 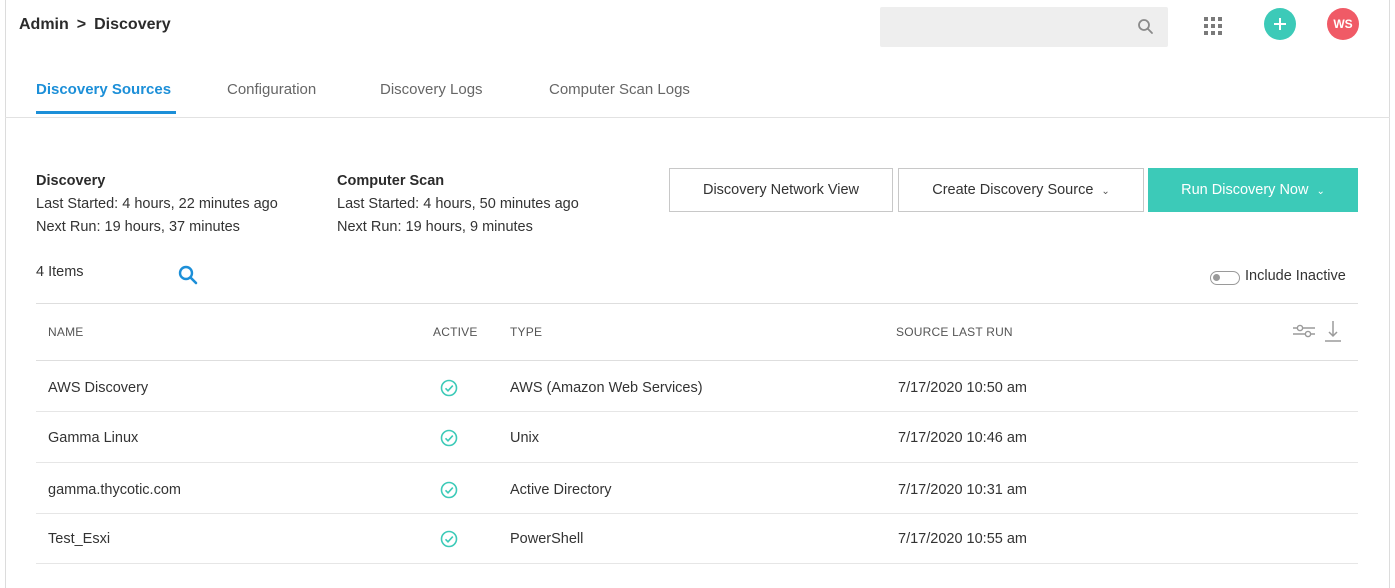 What do you see at coordinates (526, 332) in the screenshot?
I see `column-header-type: TYPE` at bounding box center [526, 332].